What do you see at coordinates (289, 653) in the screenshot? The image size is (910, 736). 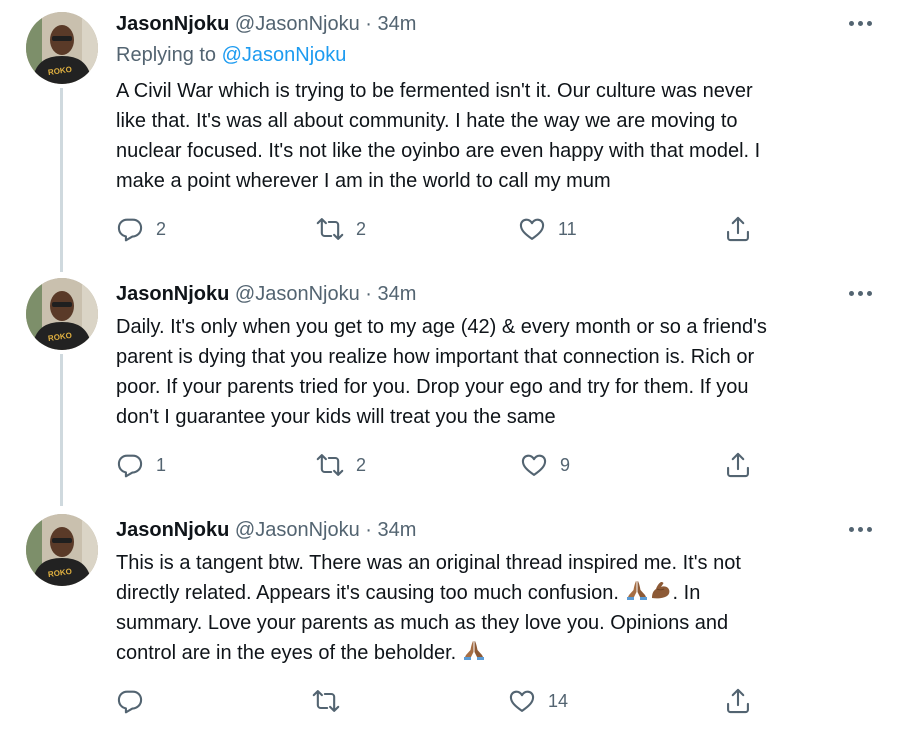 I see `tweet-text-segment: control are in the eyes of the beholder.` at bounding box center [289, 653].